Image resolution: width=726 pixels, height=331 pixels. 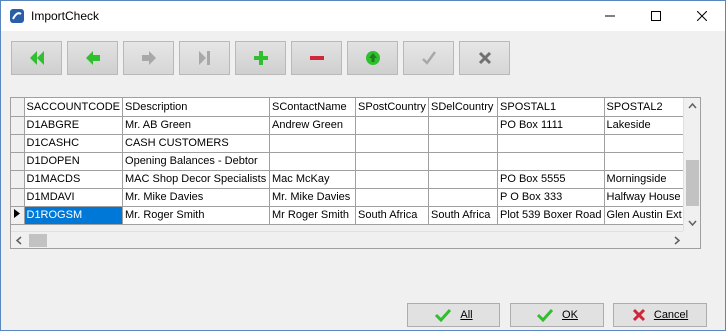 I want to click on column-header: SContactName, so click(x=313, y=107).